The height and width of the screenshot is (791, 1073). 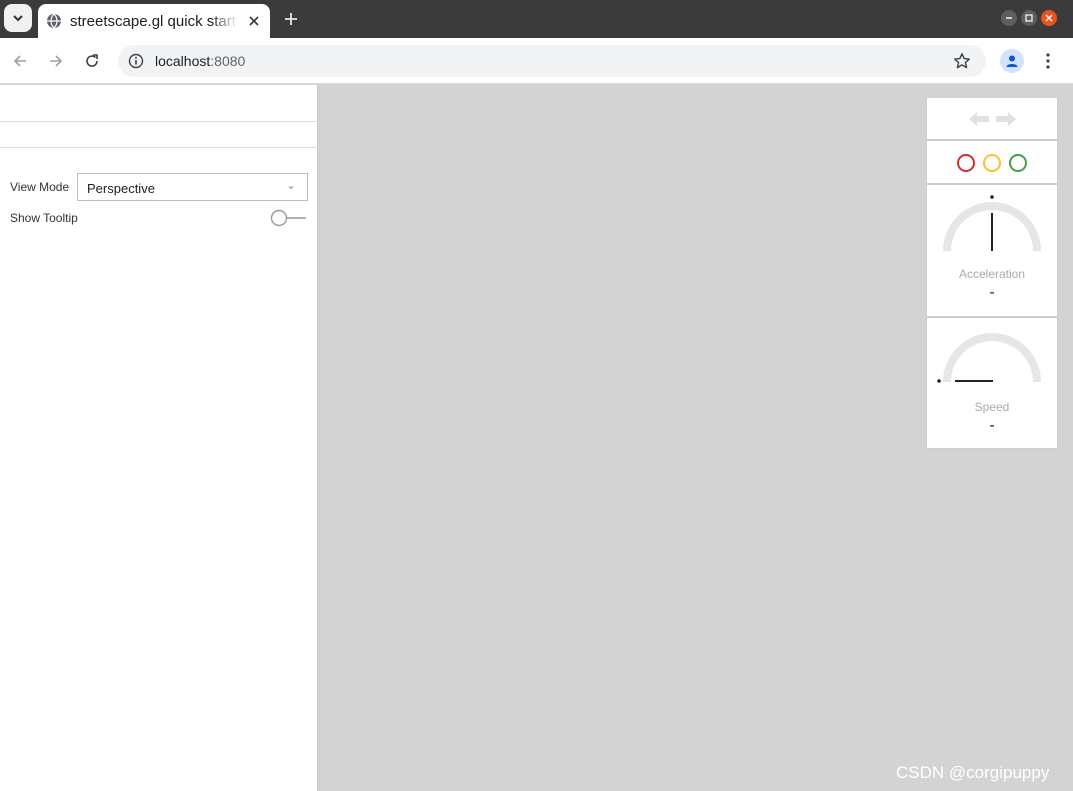 I want to click on show-tooltip-toggle, so click(x=289, y=218).